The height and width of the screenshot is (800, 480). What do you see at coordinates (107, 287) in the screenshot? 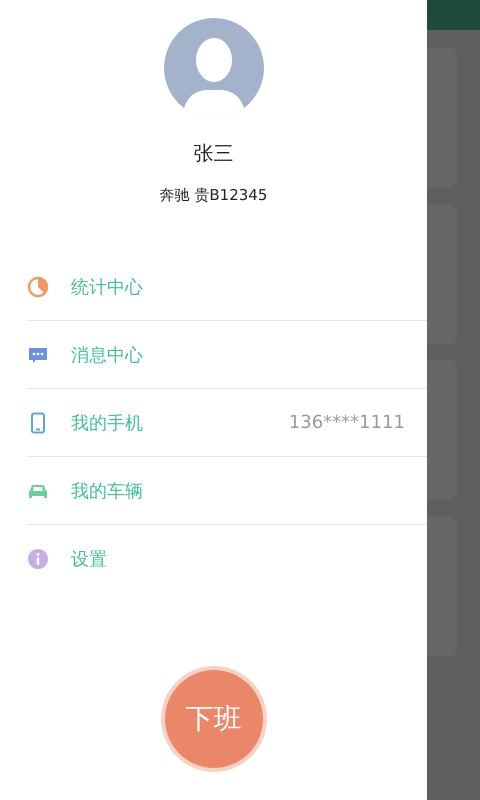
I see `menu-label: 统计中心` at bounding box center [107, 287].